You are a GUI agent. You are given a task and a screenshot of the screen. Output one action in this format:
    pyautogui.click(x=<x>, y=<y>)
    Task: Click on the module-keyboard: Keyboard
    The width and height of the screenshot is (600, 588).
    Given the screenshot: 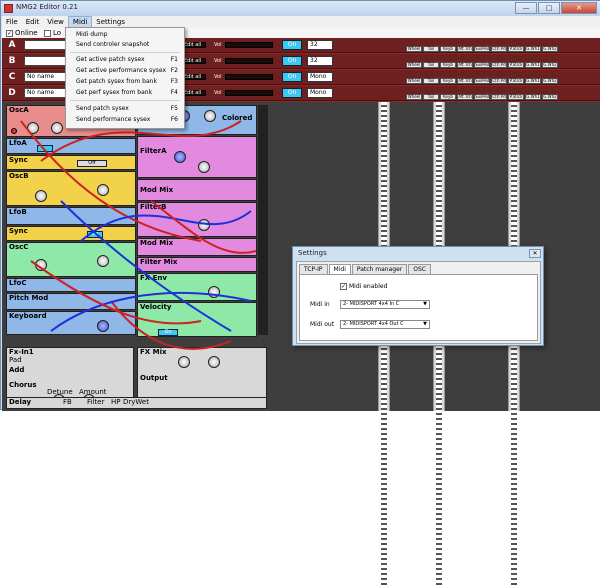 What is the action you would take?
    pyautogui.click(x=71, y=323)
    